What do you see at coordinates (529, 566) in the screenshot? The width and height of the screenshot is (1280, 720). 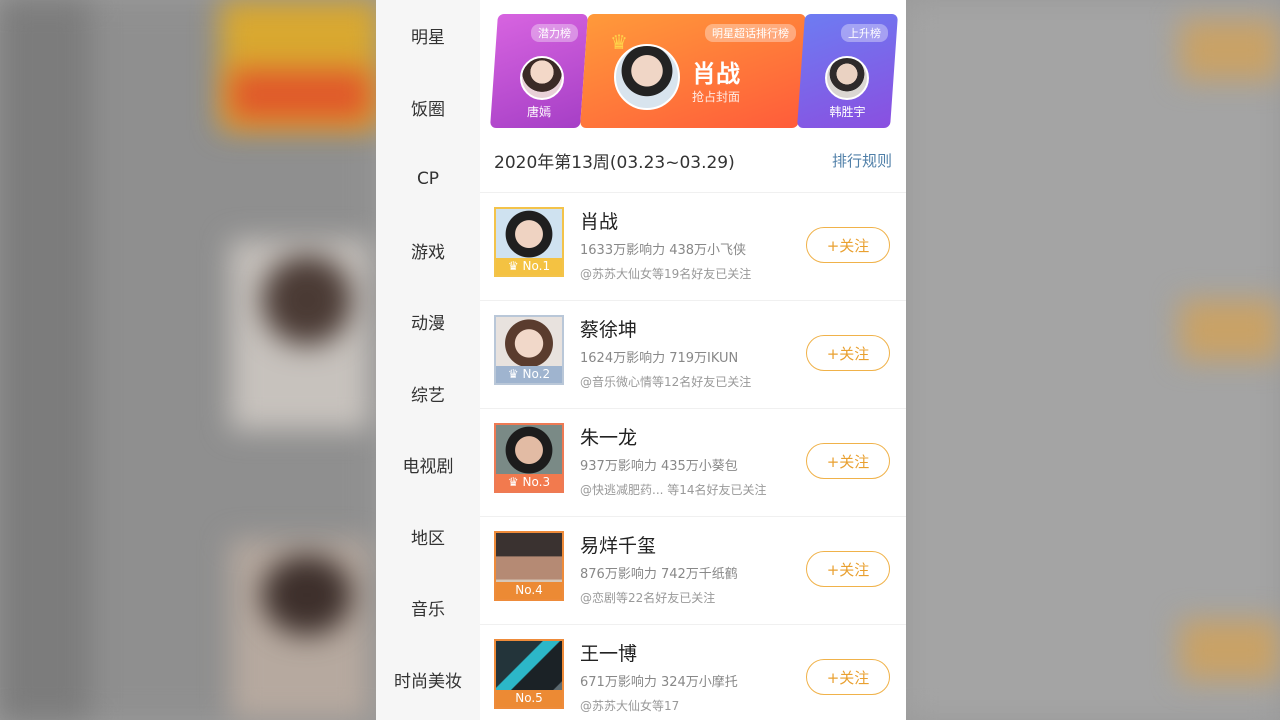 I see `star-photo: No.4` at bounding box center [529, 566].